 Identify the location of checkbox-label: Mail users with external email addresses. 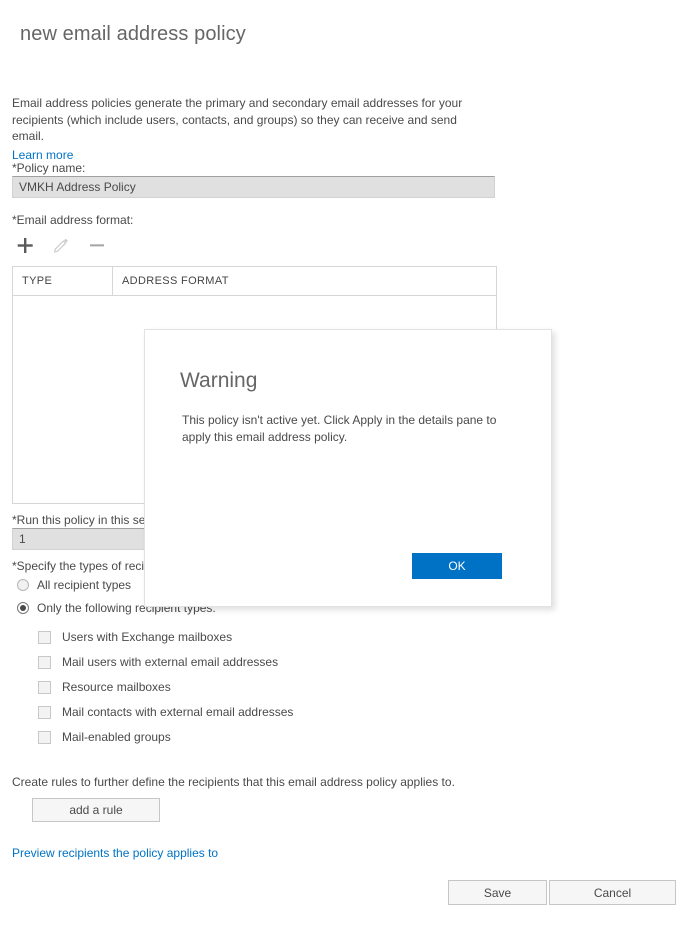
(170, 662).